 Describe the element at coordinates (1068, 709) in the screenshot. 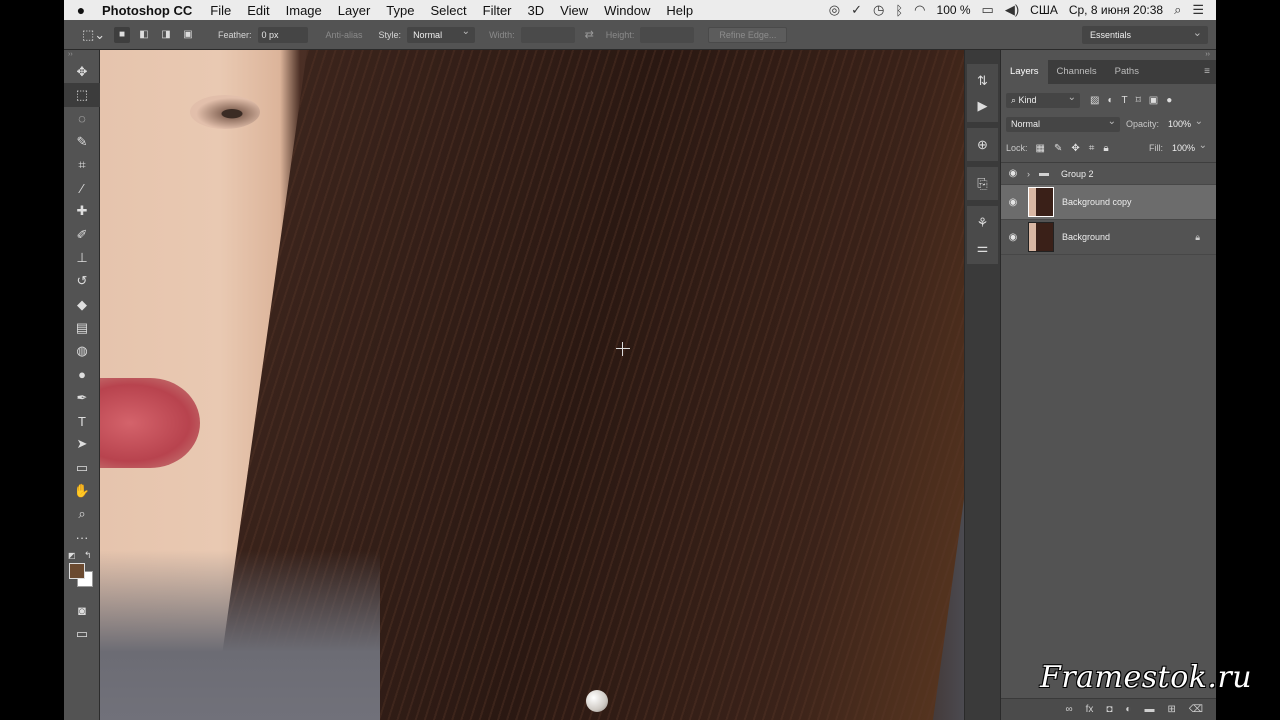

I see `link-layers-icon: ∞` at that location.